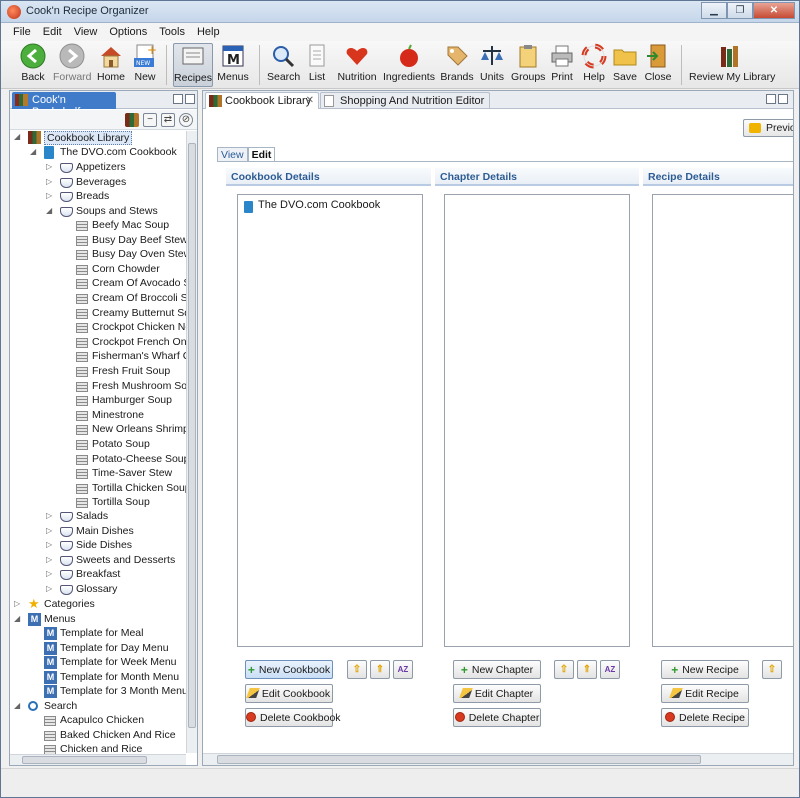 This screenshot has height=798, width=800. I want to click on nutrition-button: Nutrition, so click(357, 65).